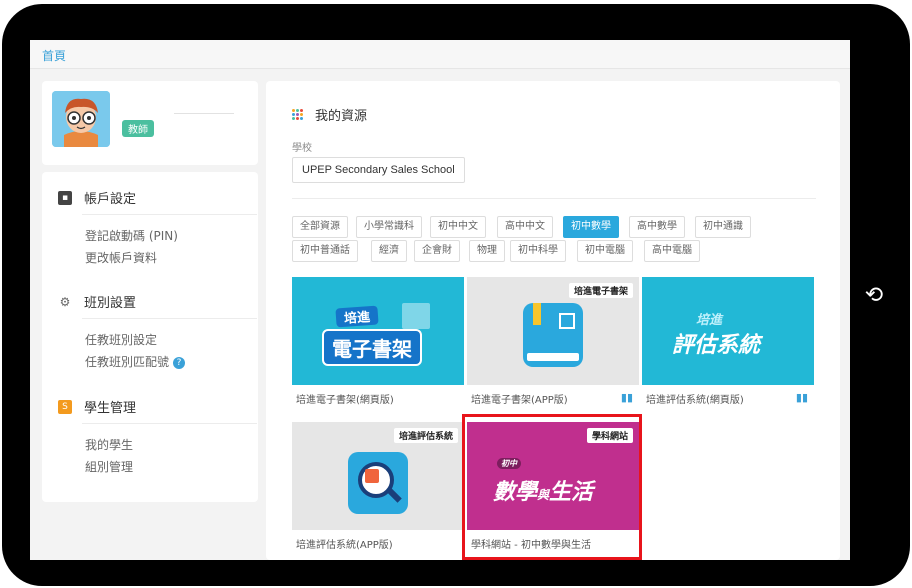 The height and width of the screenshot is (588, 912). I want to click on highlight-box, so click(552, 487).